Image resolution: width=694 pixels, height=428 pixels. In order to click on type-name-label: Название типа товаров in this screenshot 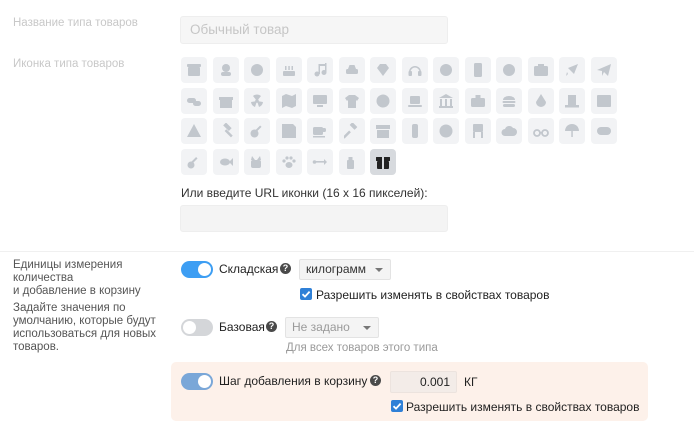, I will do `click(75, 23)`.